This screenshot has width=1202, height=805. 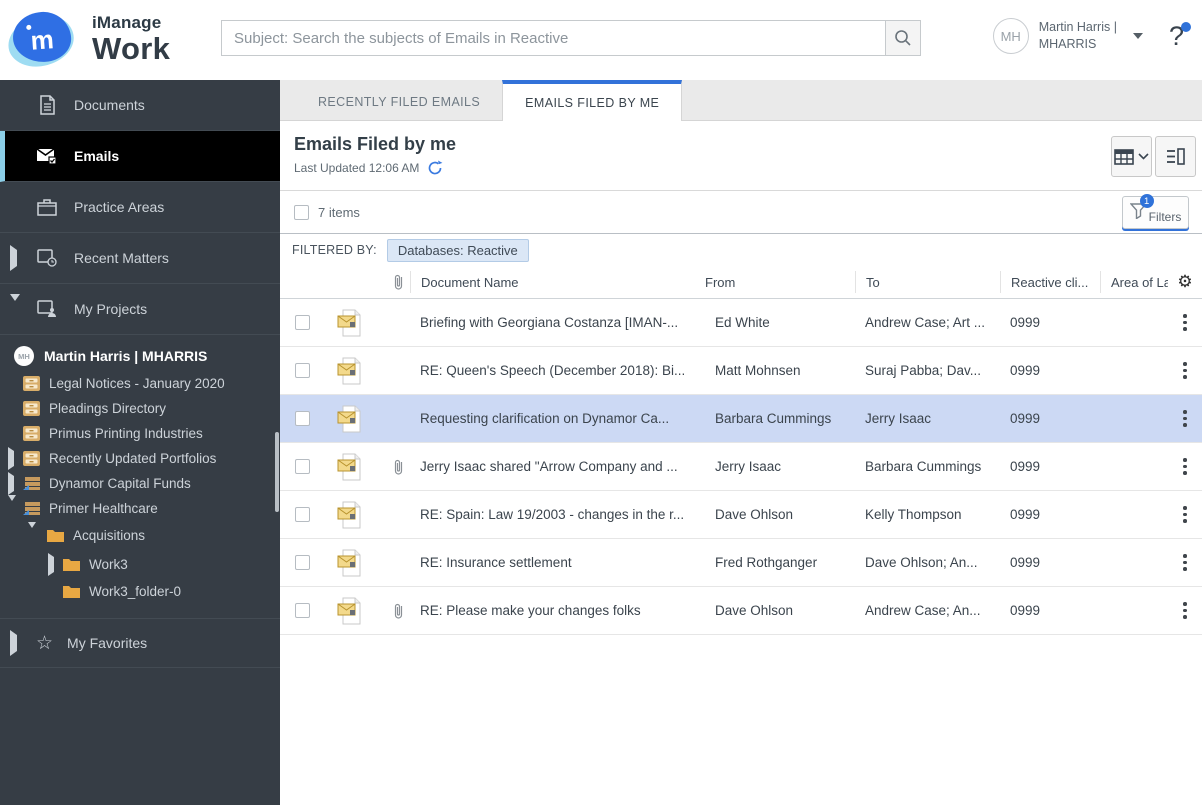 I want to click on document-icon, so click(x=47, y=105).